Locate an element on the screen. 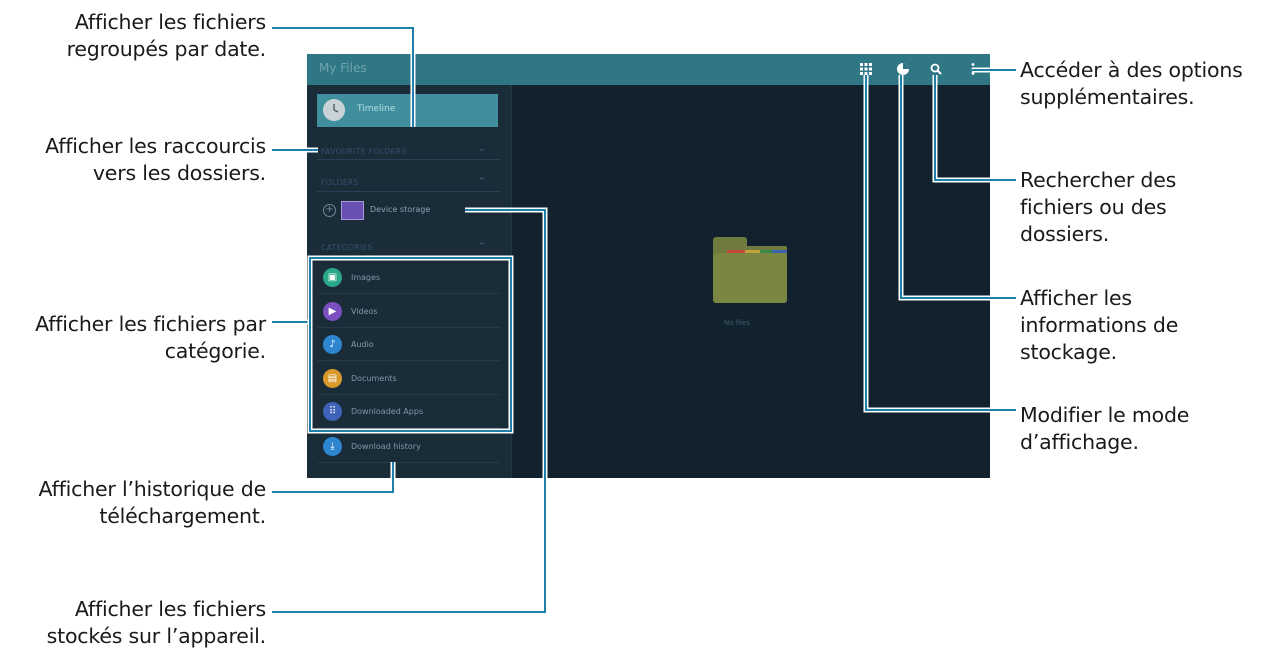 The height and width of the screenshot is (655, 1282). leader-storage is located at coordinates (958, 187).